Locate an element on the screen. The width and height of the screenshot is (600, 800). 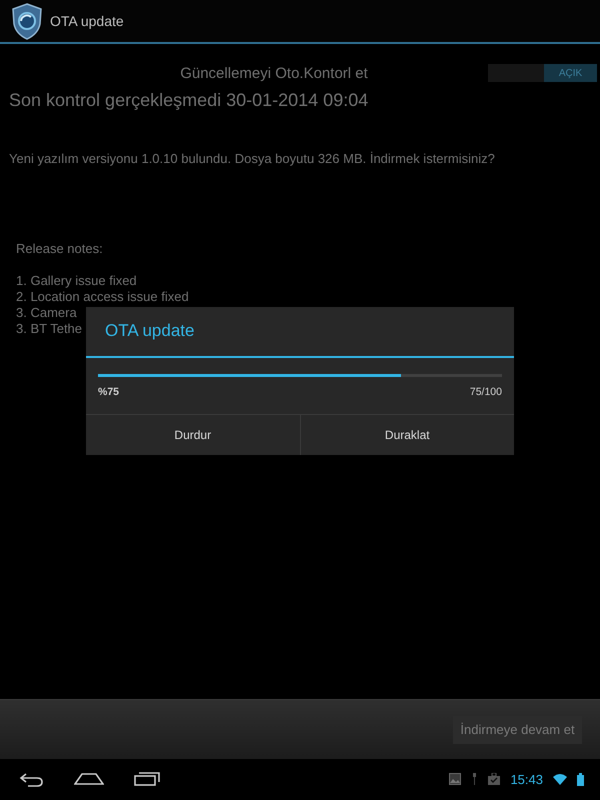
release-note: 2. Location access issue fixed is located at coordinates (102, 297).